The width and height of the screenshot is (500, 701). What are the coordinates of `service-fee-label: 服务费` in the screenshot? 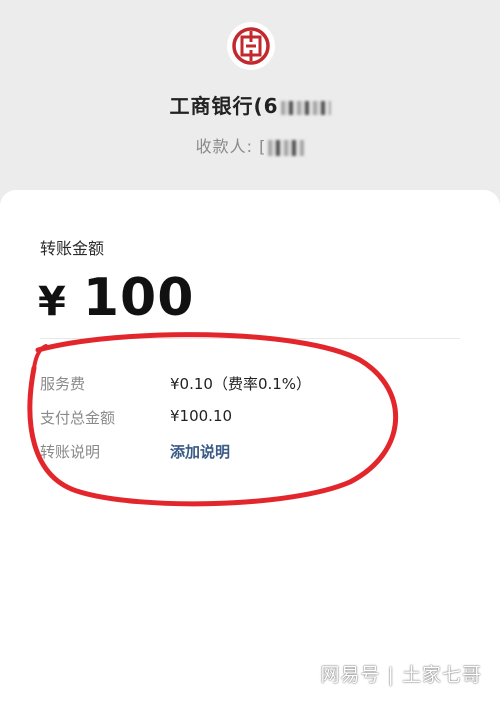 It's located at (63, 384).